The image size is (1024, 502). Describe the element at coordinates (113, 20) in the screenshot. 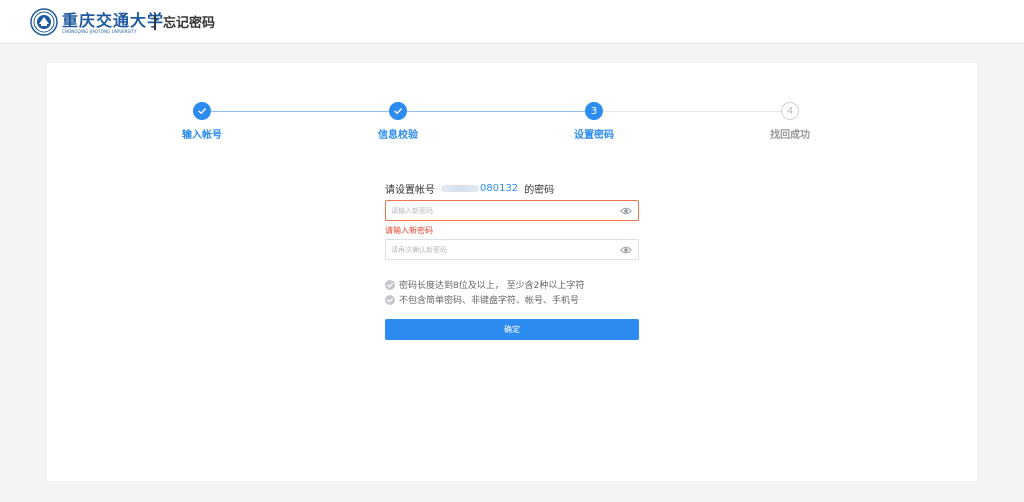

I see `logo-chinese-name: 重庆交通大学` at that location.